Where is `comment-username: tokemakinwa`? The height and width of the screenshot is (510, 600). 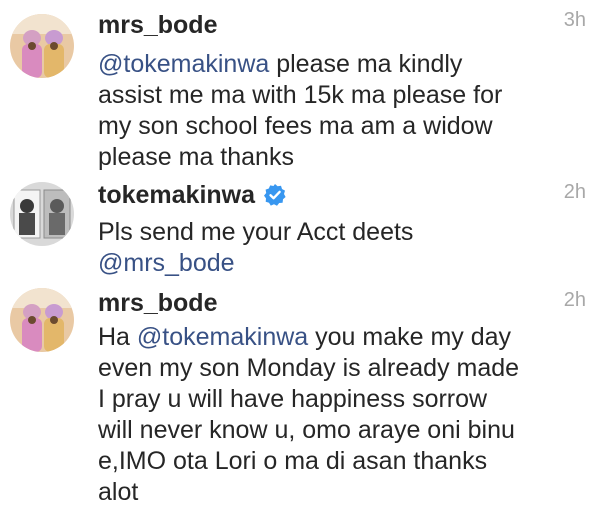 comment-username: tokemakinwa is located at coordinates (192, 197).